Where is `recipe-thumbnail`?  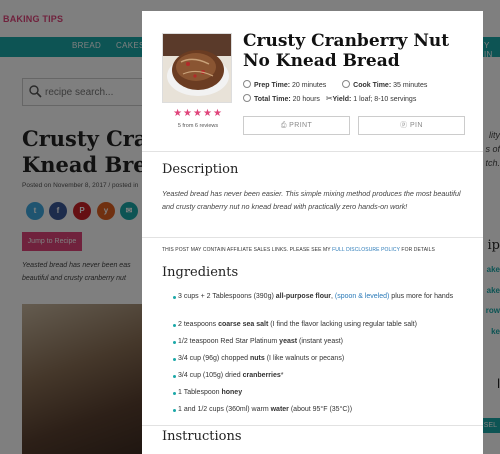 recipe-thumbnail is located at coordinates (197, 68).